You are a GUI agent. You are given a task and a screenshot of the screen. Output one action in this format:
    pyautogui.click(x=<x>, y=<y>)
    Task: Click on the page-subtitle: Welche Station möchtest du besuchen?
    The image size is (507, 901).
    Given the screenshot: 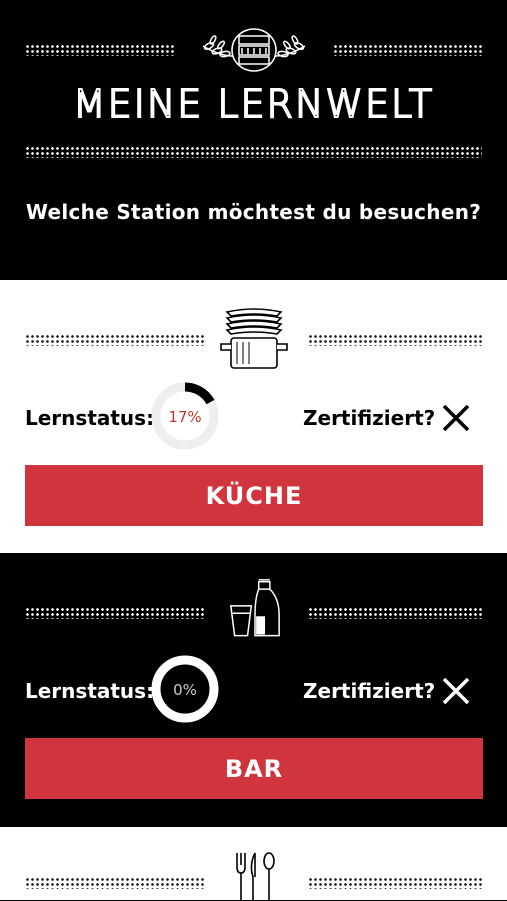 What is the action you would take?
    pyautogui.click(x=253, y=212)
    